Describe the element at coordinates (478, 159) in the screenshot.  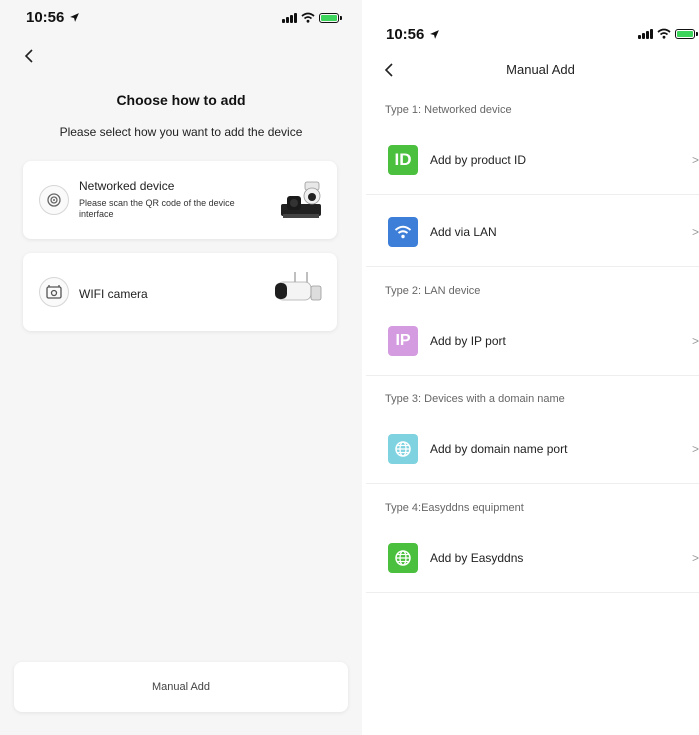
I see `row-label: Add by product ID` at that location.